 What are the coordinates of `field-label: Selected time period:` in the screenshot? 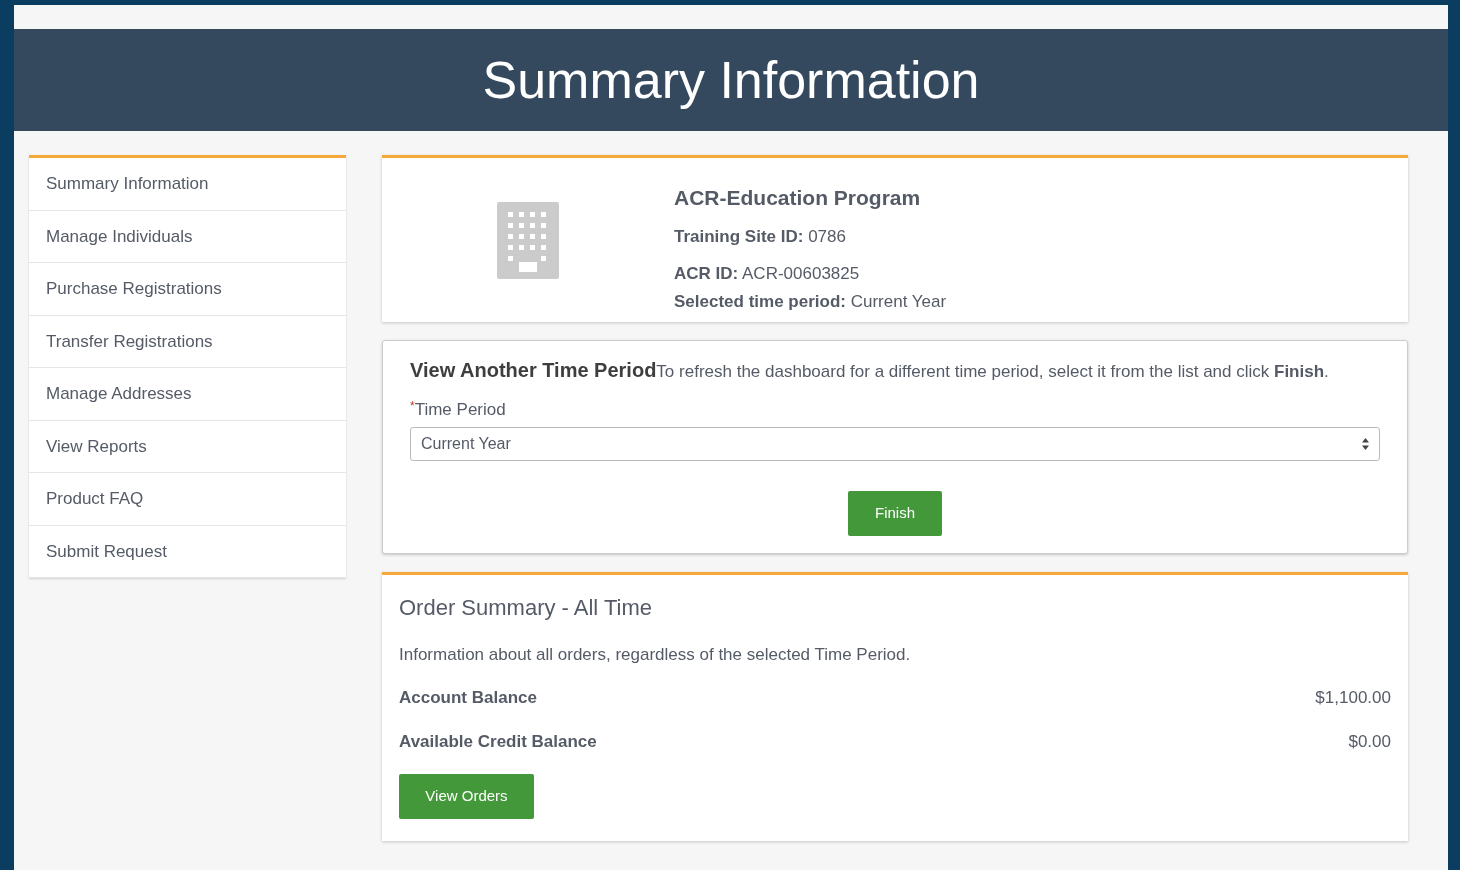 It's located at (760, 301).